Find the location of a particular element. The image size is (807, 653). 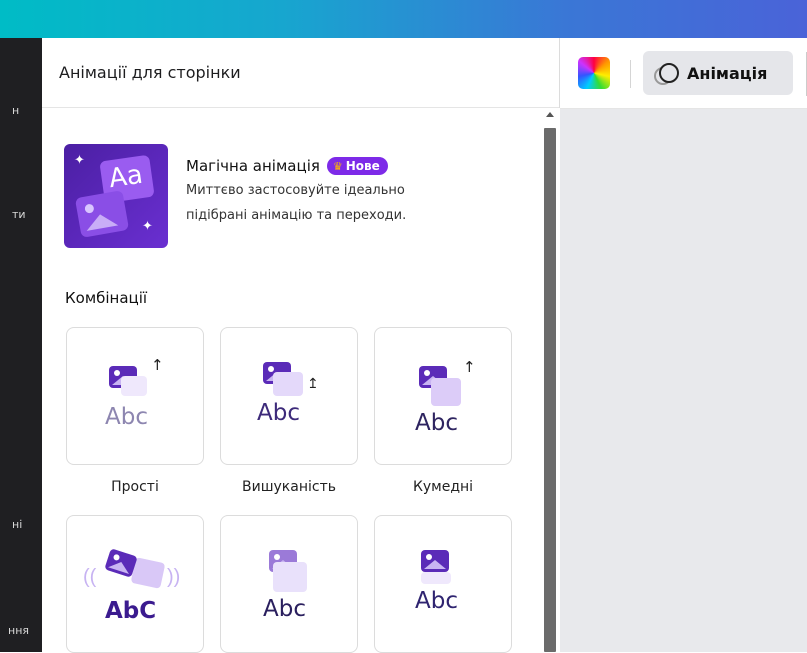

animation-icon is located at coordinates (666, 73).